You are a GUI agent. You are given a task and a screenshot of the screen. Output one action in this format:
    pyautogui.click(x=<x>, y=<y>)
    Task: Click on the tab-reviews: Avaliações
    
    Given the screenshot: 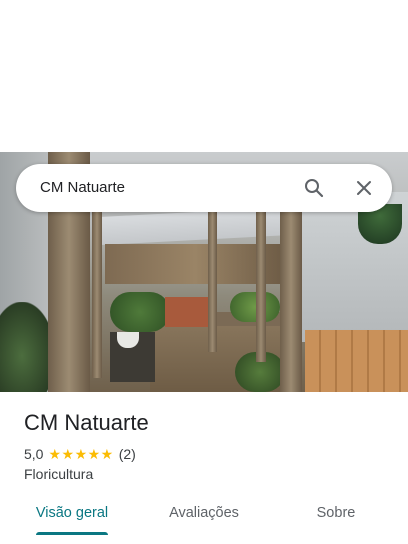 What is the action you would take?
    pyautogui.click(x=204, y=518)
    